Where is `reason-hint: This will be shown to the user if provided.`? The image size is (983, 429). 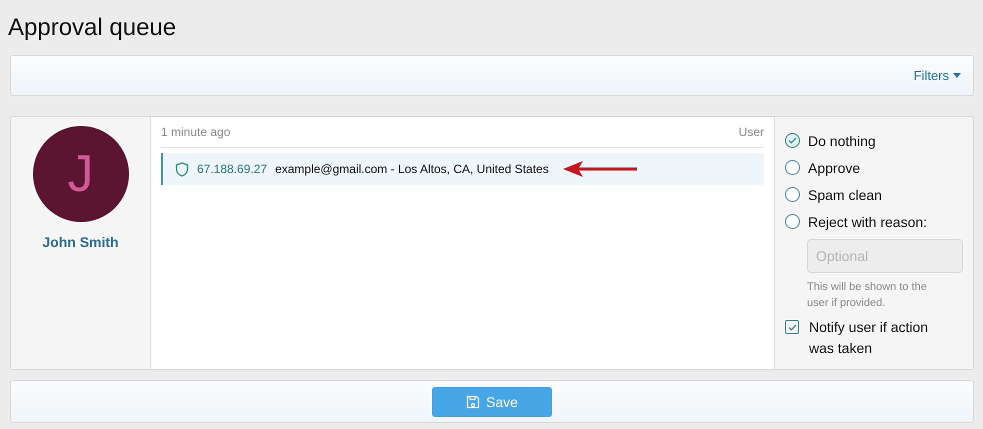 reason-hint: This will be shown to the user if provided. is located at coordinates (867, 295).